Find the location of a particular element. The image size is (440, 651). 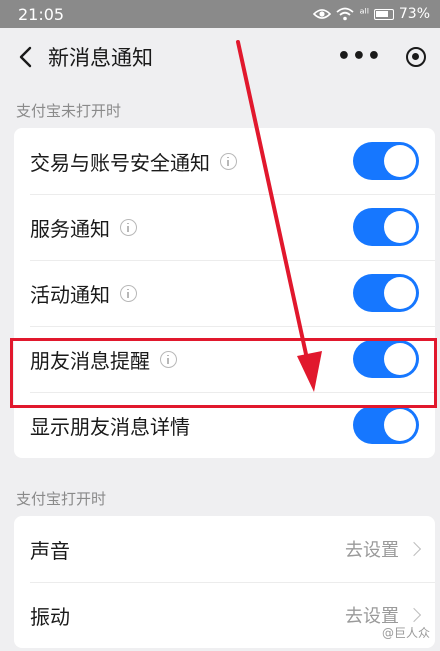

row-value-text: 去设置 is located at coordinates (372, 550).